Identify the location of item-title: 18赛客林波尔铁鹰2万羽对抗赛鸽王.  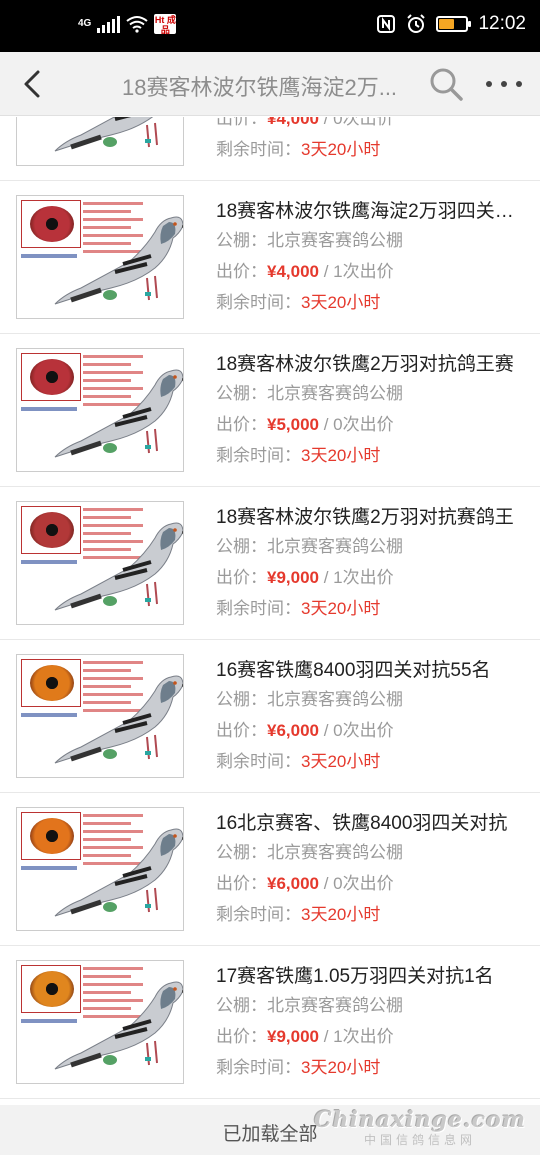
(369, 518).